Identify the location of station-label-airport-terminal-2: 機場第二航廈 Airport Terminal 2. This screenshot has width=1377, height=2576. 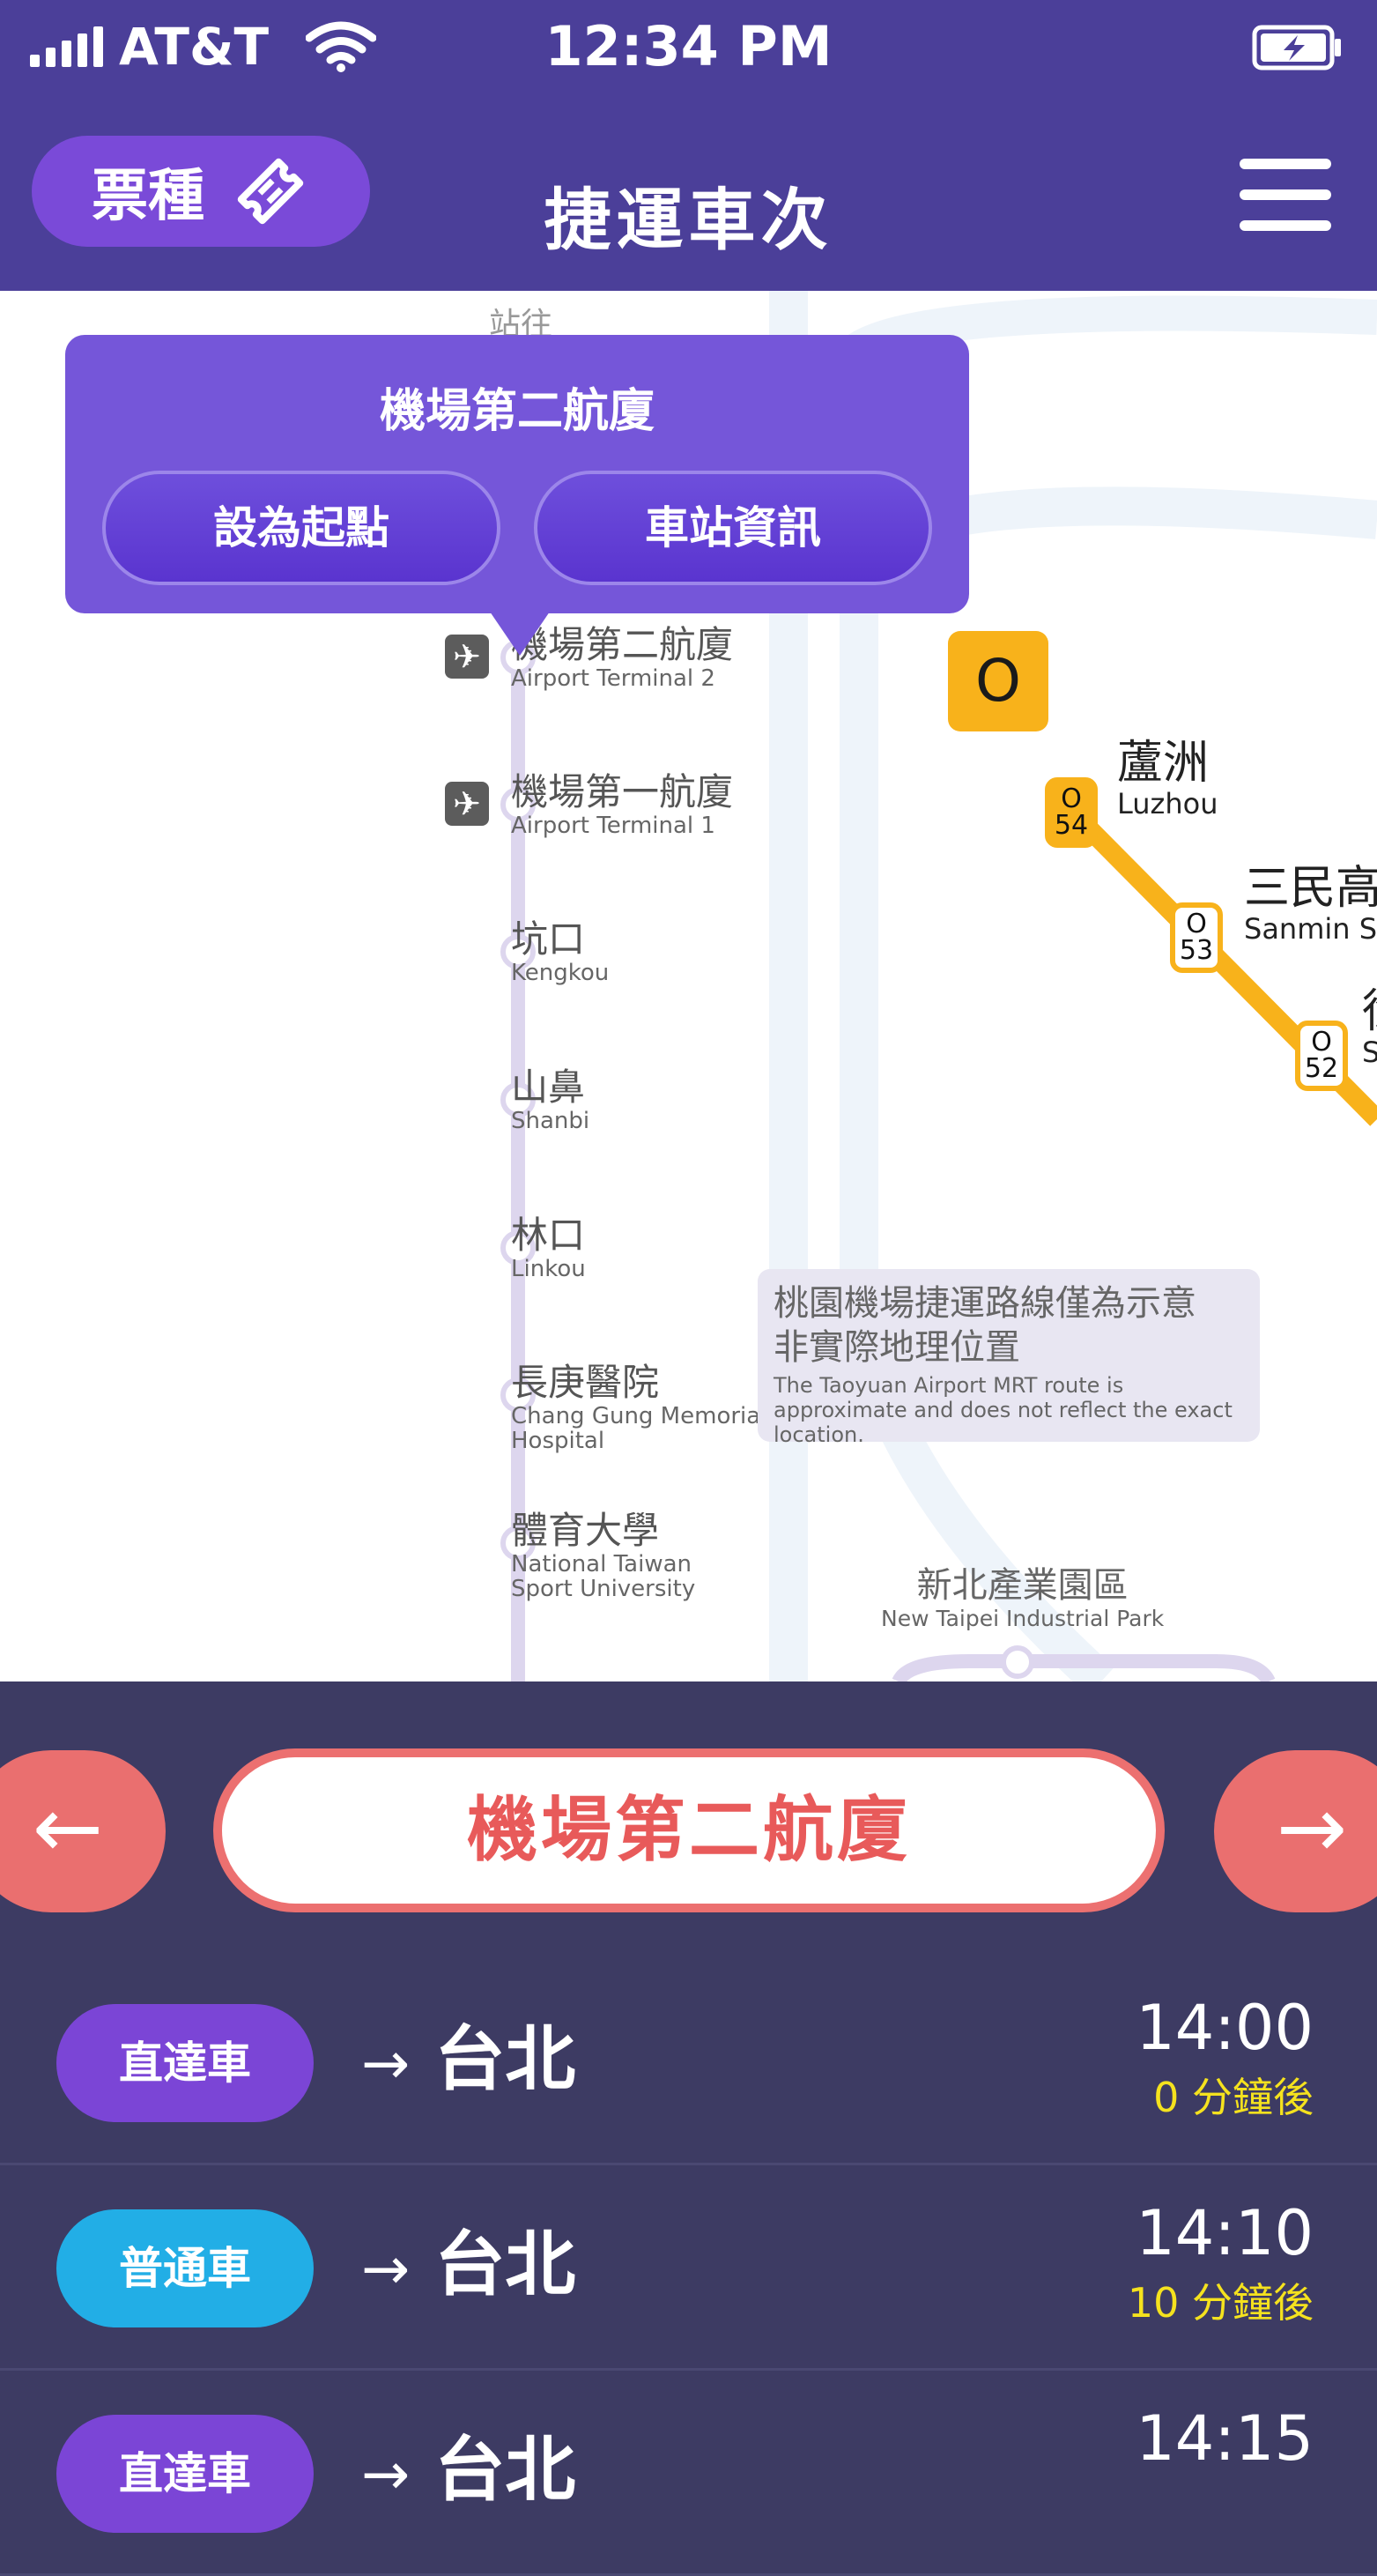
(652, 657).